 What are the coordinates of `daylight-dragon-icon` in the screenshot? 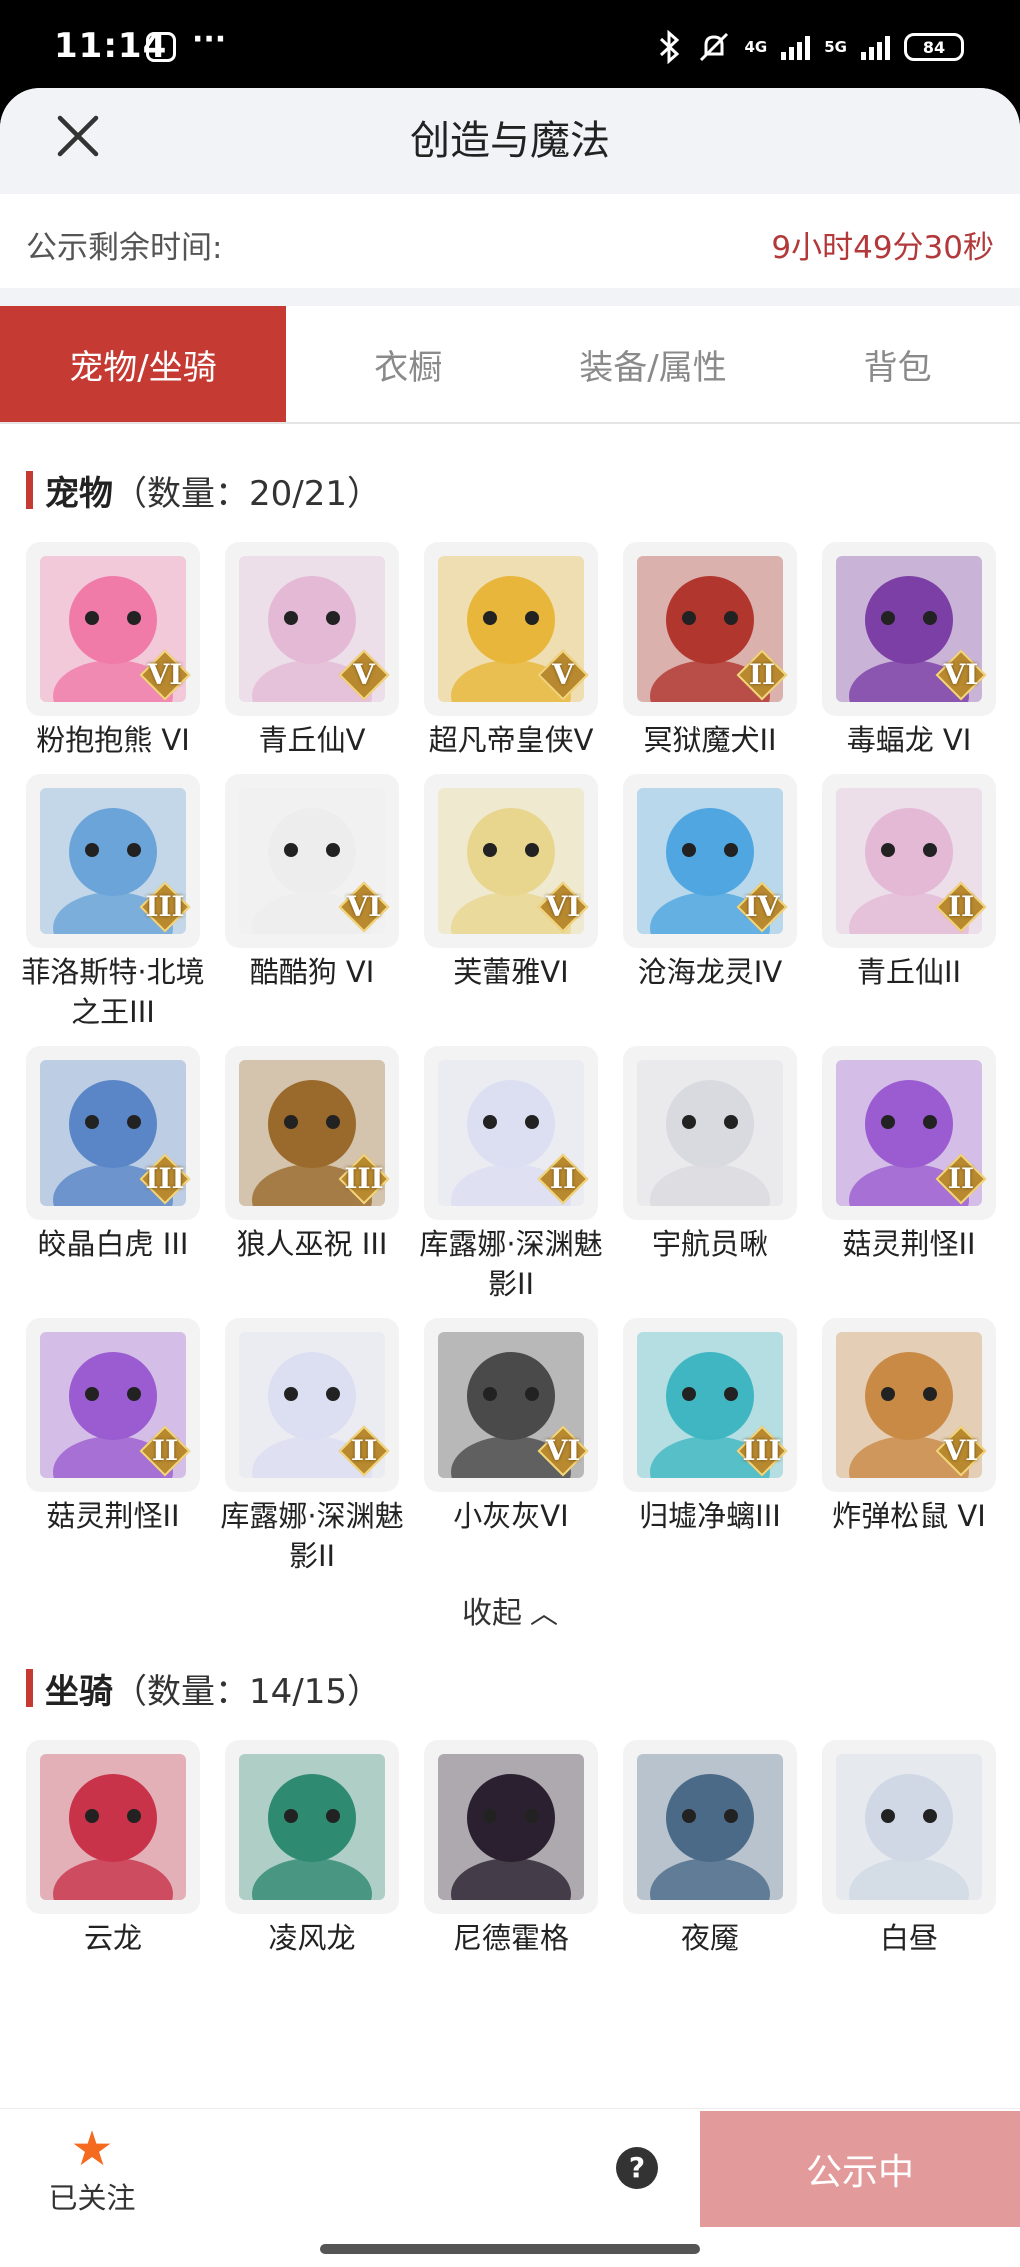 It's located at (909, 1827).